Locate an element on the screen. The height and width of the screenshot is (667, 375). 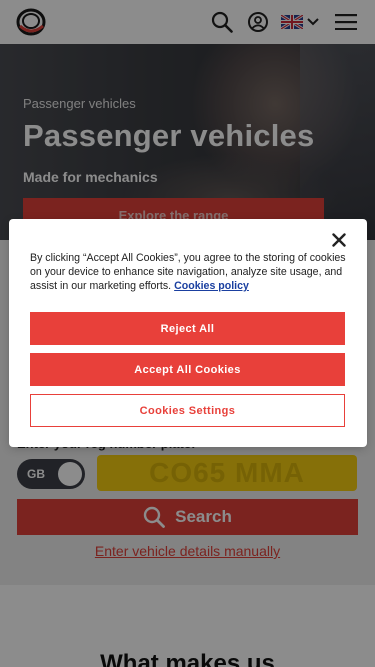
accept-all-cookies-button: Accept All Cookies is located at coordinates (187, 369).